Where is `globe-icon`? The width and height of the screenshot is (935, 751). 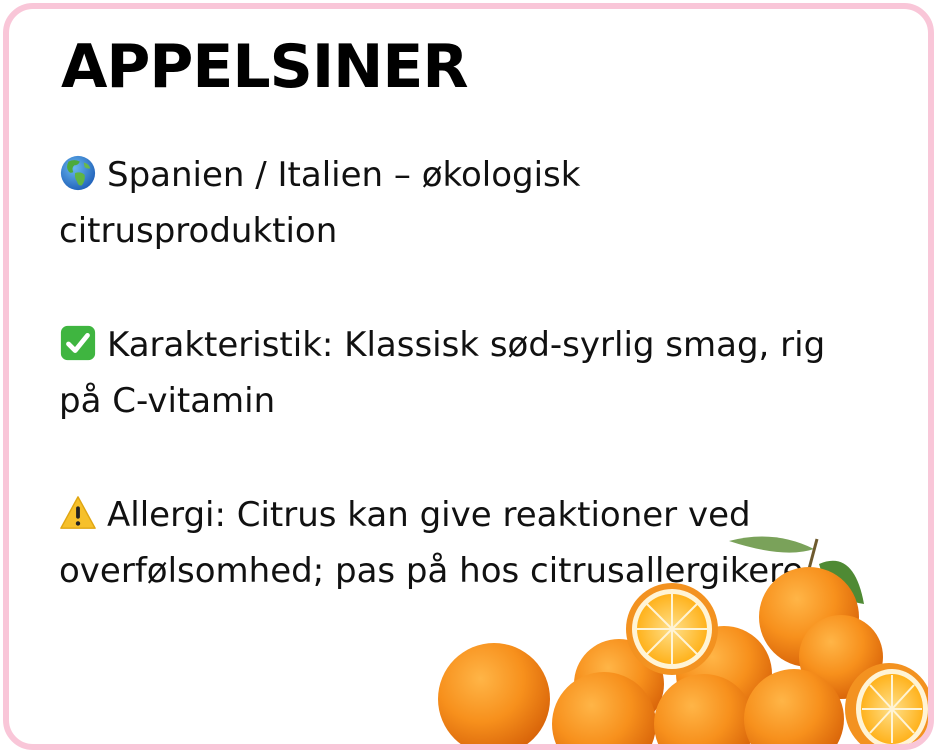
globe-icon is located at coordinates (78, 173).